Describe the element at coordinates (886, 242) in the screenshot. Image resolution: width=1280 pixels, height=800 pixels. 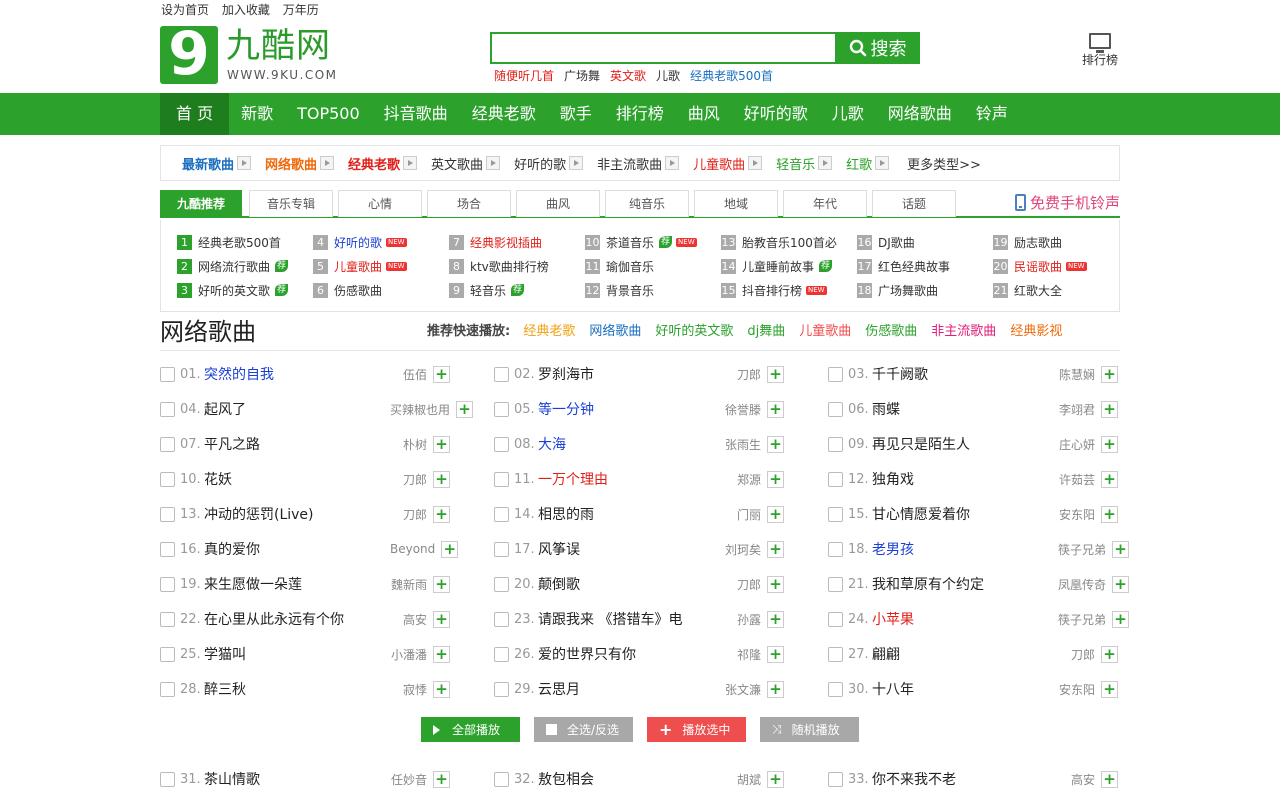
I see `topic-link: 16 DJ歌曲` at that location.